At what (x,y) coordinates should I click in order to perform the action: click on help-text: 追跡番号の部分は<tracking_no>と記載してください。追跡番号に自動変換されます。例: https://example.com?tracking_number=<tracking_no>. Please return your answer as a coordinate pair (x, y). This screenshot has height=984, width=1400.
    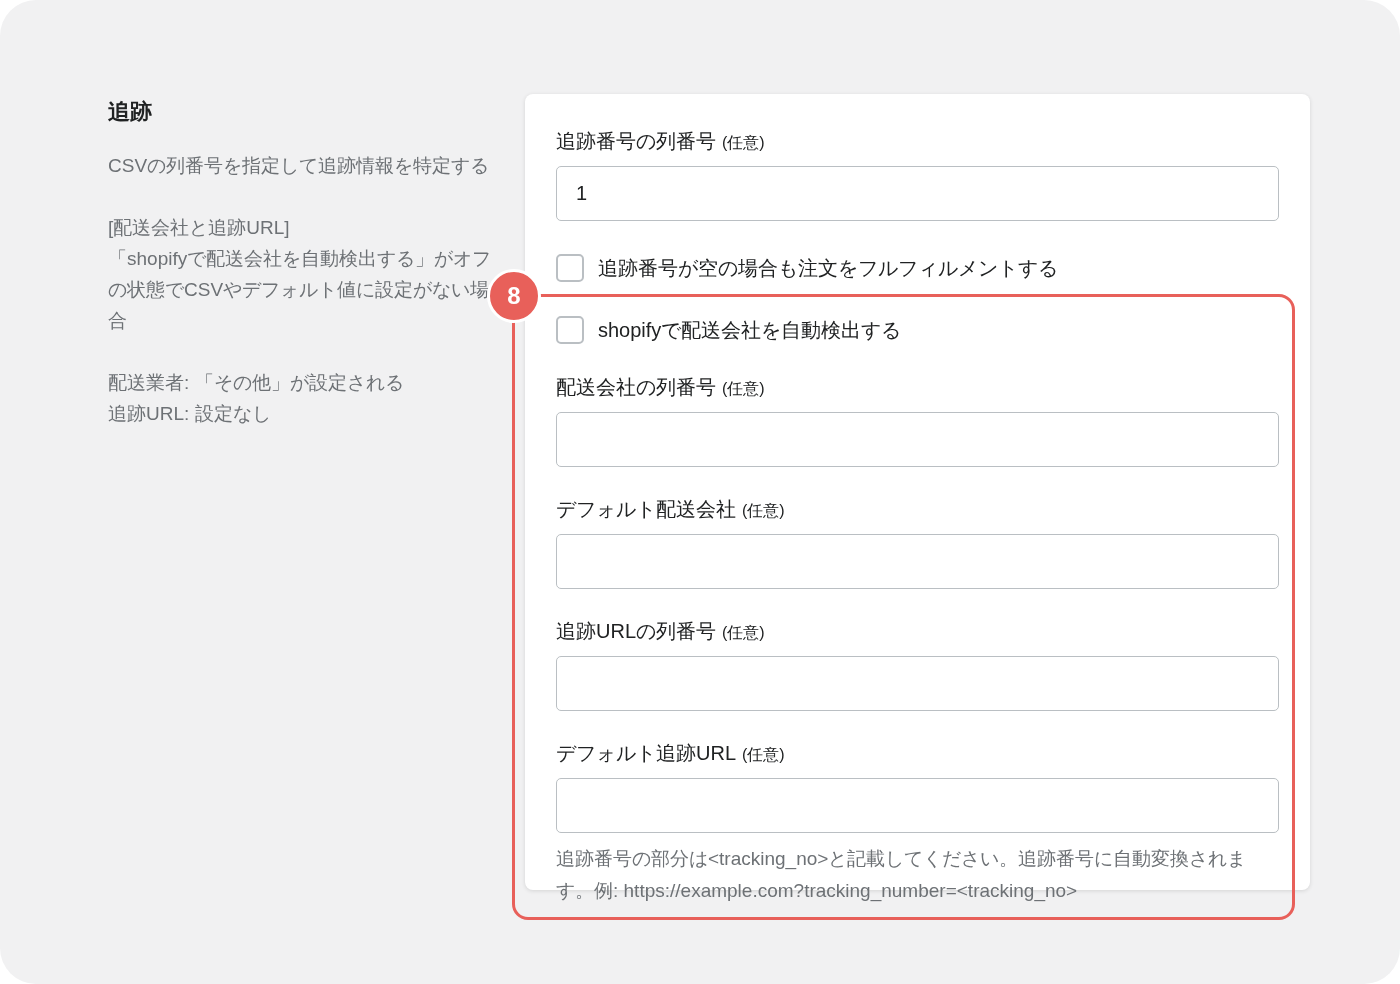
    Looking at the image, I should click on (902, 875).